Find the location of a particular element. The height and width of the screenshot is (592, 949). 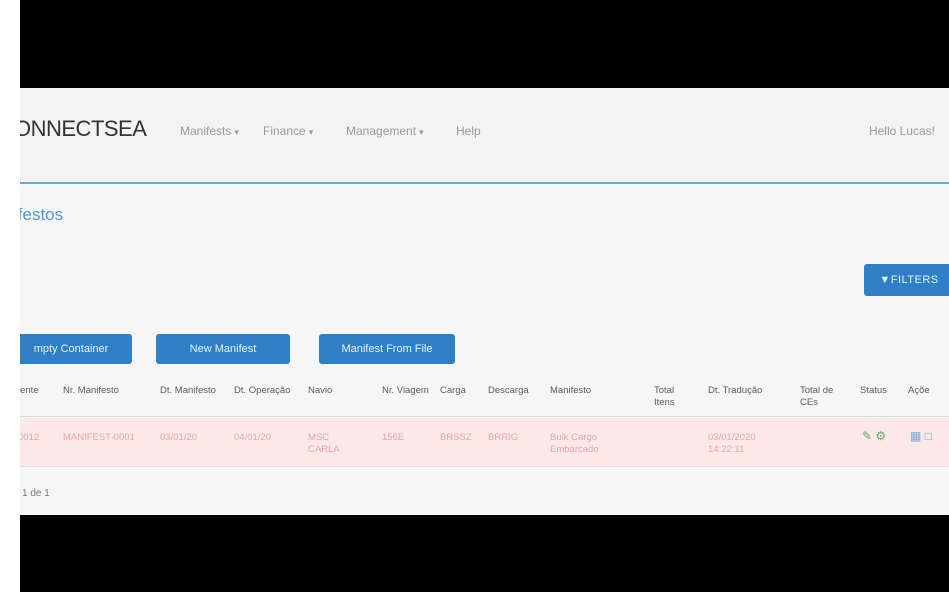

col-header-nr-manifesto: Nr. Manifesto is located at coordinates (104, 391).